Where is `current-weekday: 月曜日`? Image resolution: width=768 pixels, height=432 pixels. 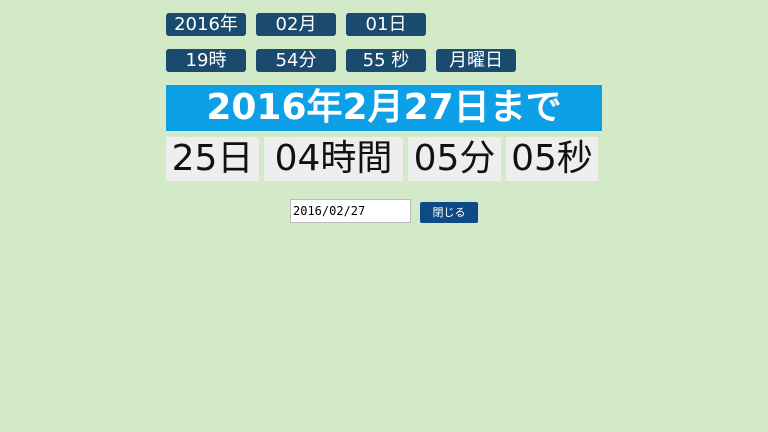
current-weekday: 月曜日 is located at coordinates (476, 60).